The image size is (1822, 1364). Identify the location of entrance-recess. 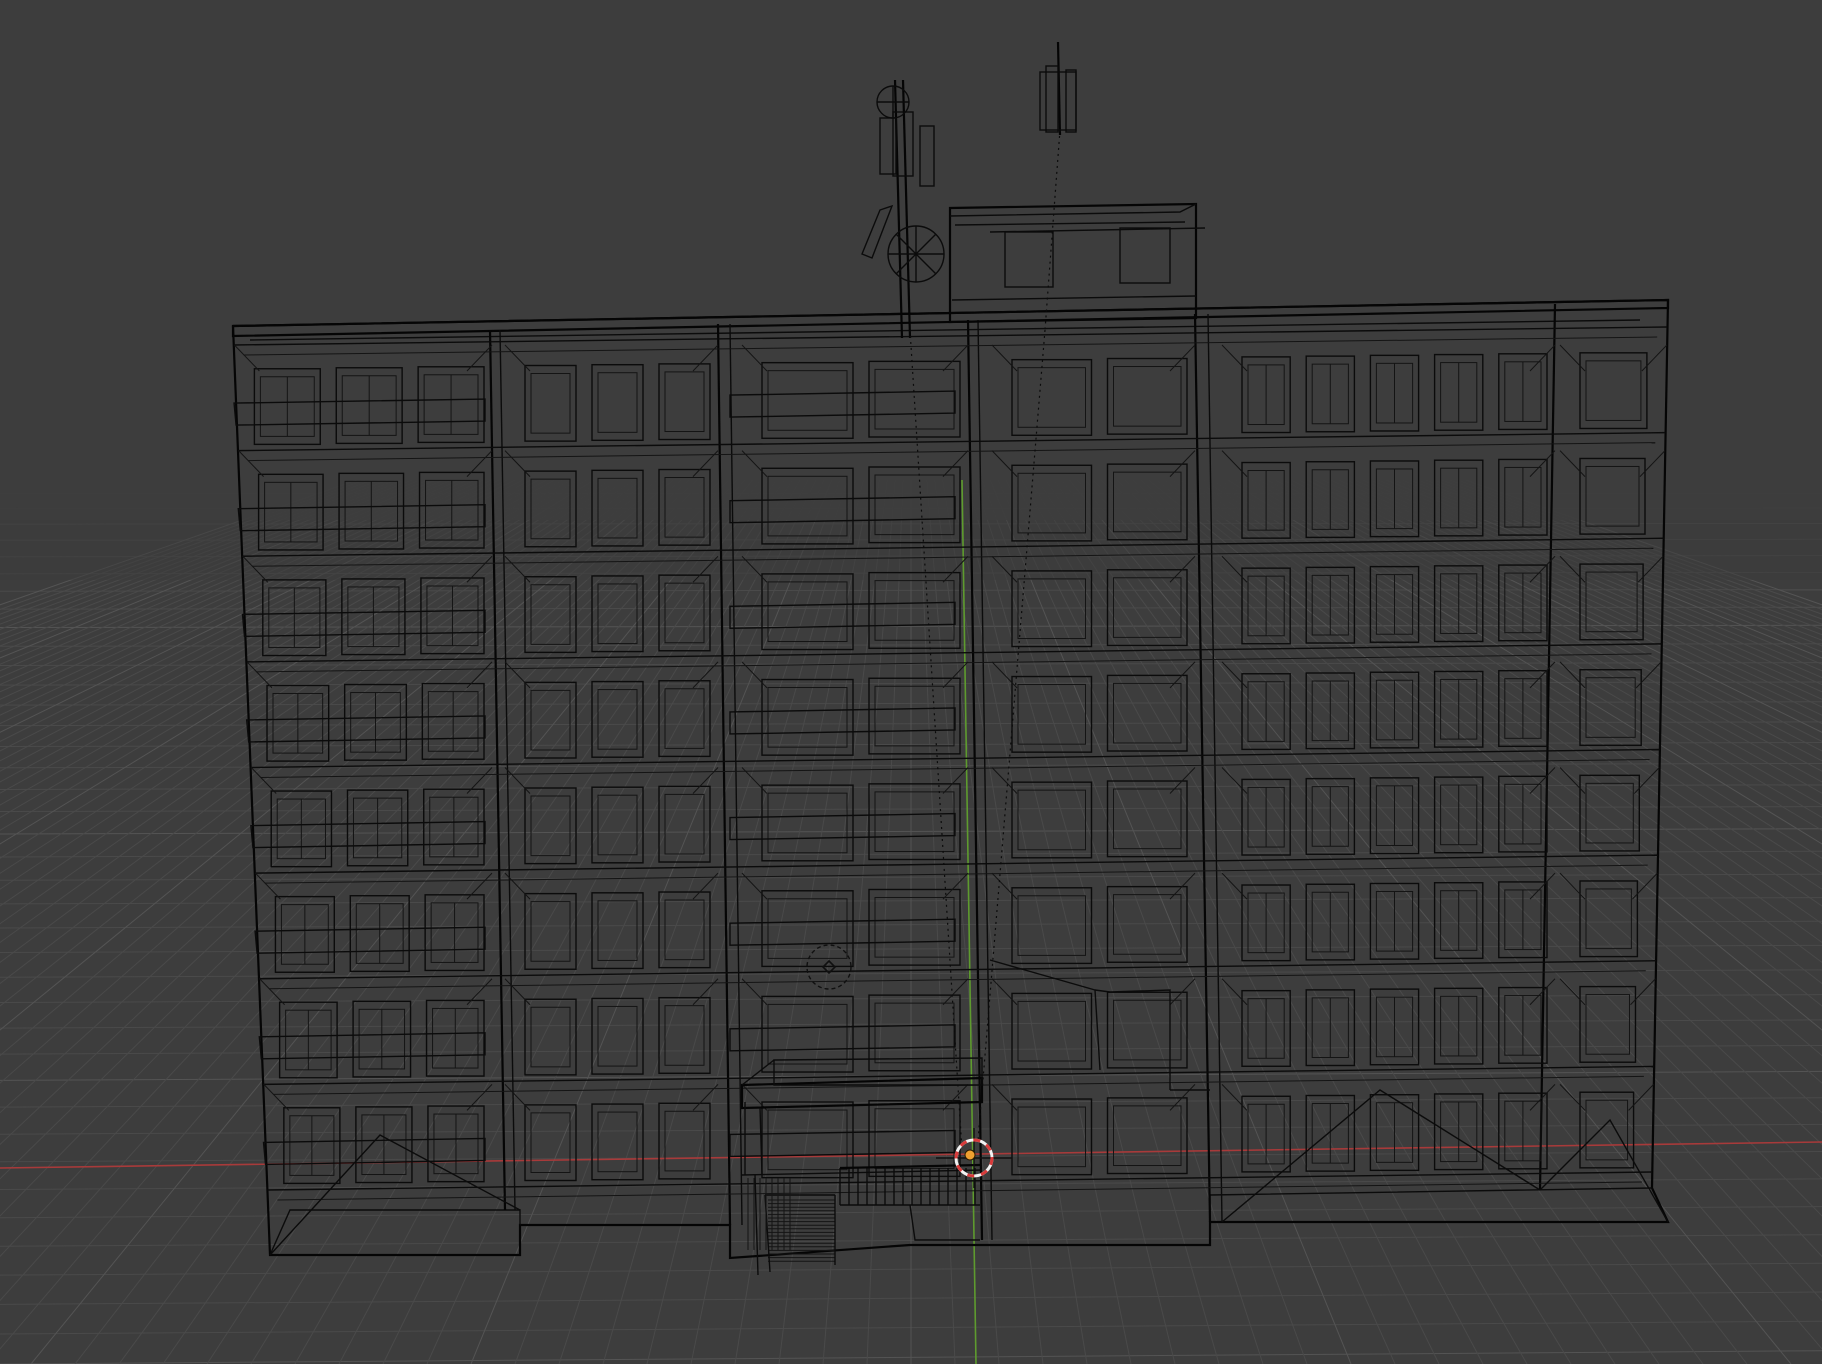
(1099, 1025).